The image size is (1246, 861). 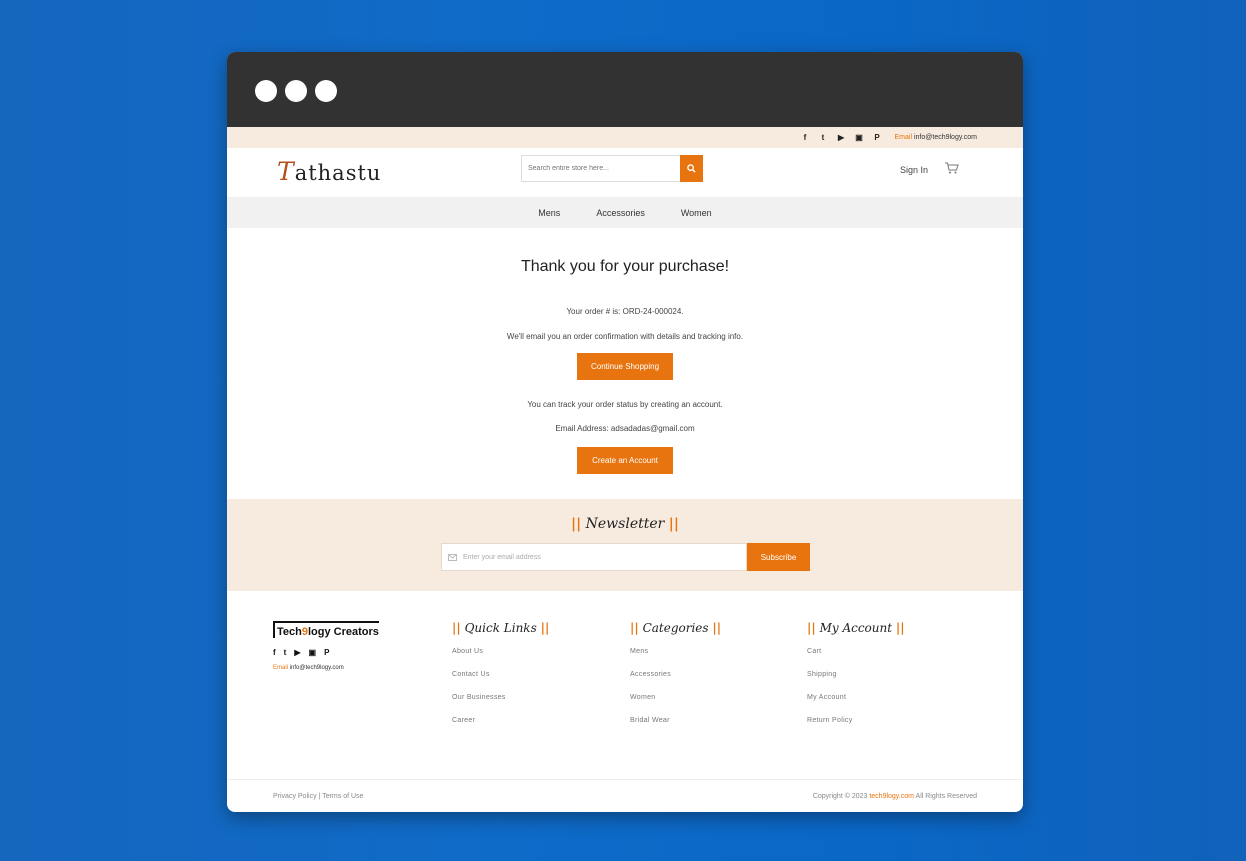 What do you see at coordinates (501, 628) in the screenshot?
I see `footer-column-title: || Quick Links ||` at bounding box center [501, 628].